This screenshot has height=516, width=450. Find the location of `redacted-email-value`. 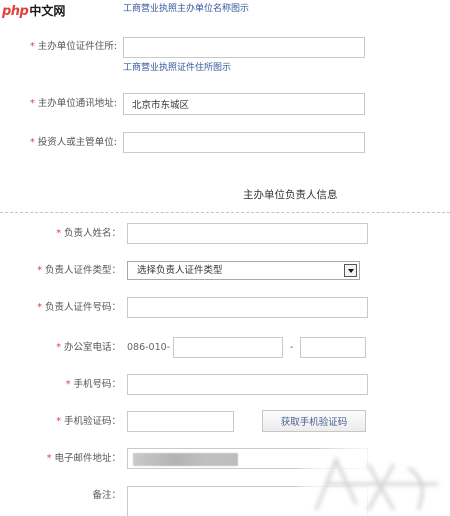

redacted-email-value is located at coordinates (185, 459).